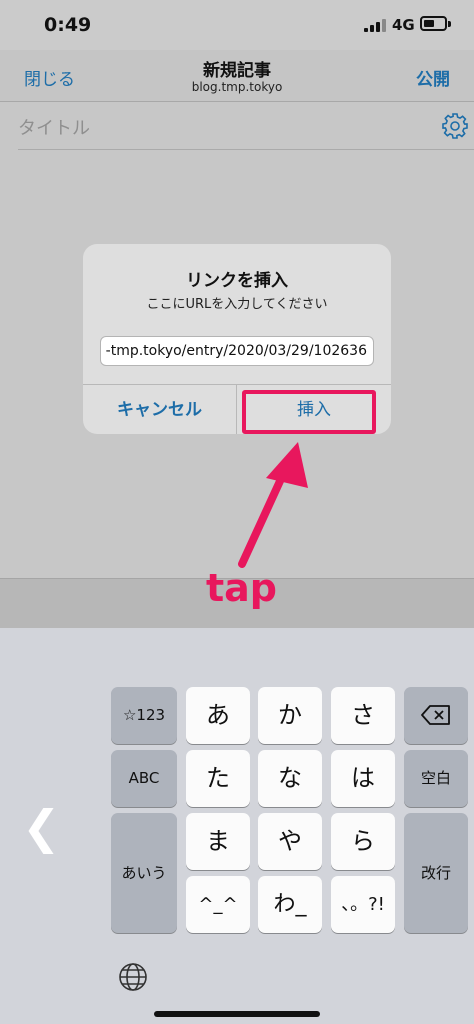  I want to click on delete-key, so click(436, 715).